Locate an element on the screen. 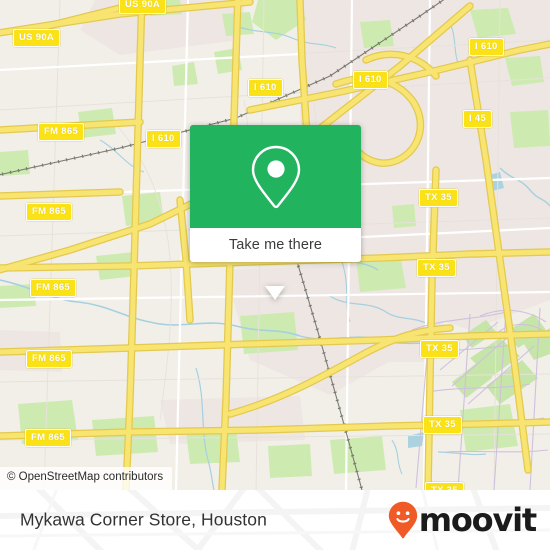  map-pin-icon is located at coordinates (275, 176).